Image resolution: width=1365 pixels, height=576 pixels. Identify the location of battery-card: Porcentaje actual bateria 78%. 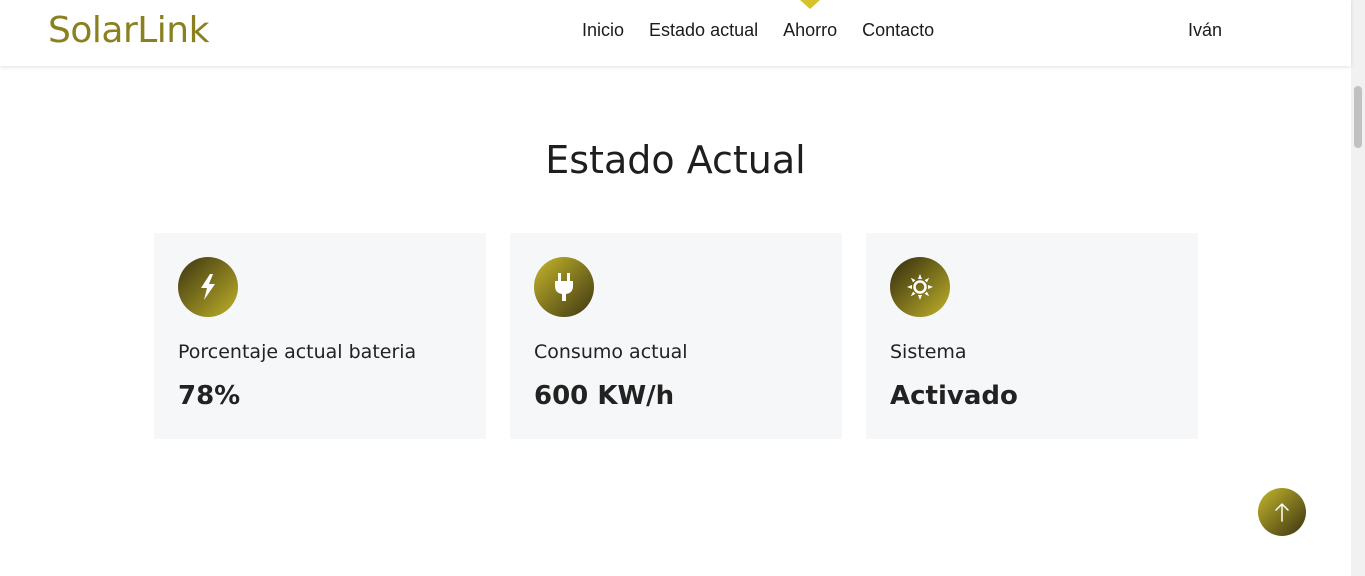
(320, 336).